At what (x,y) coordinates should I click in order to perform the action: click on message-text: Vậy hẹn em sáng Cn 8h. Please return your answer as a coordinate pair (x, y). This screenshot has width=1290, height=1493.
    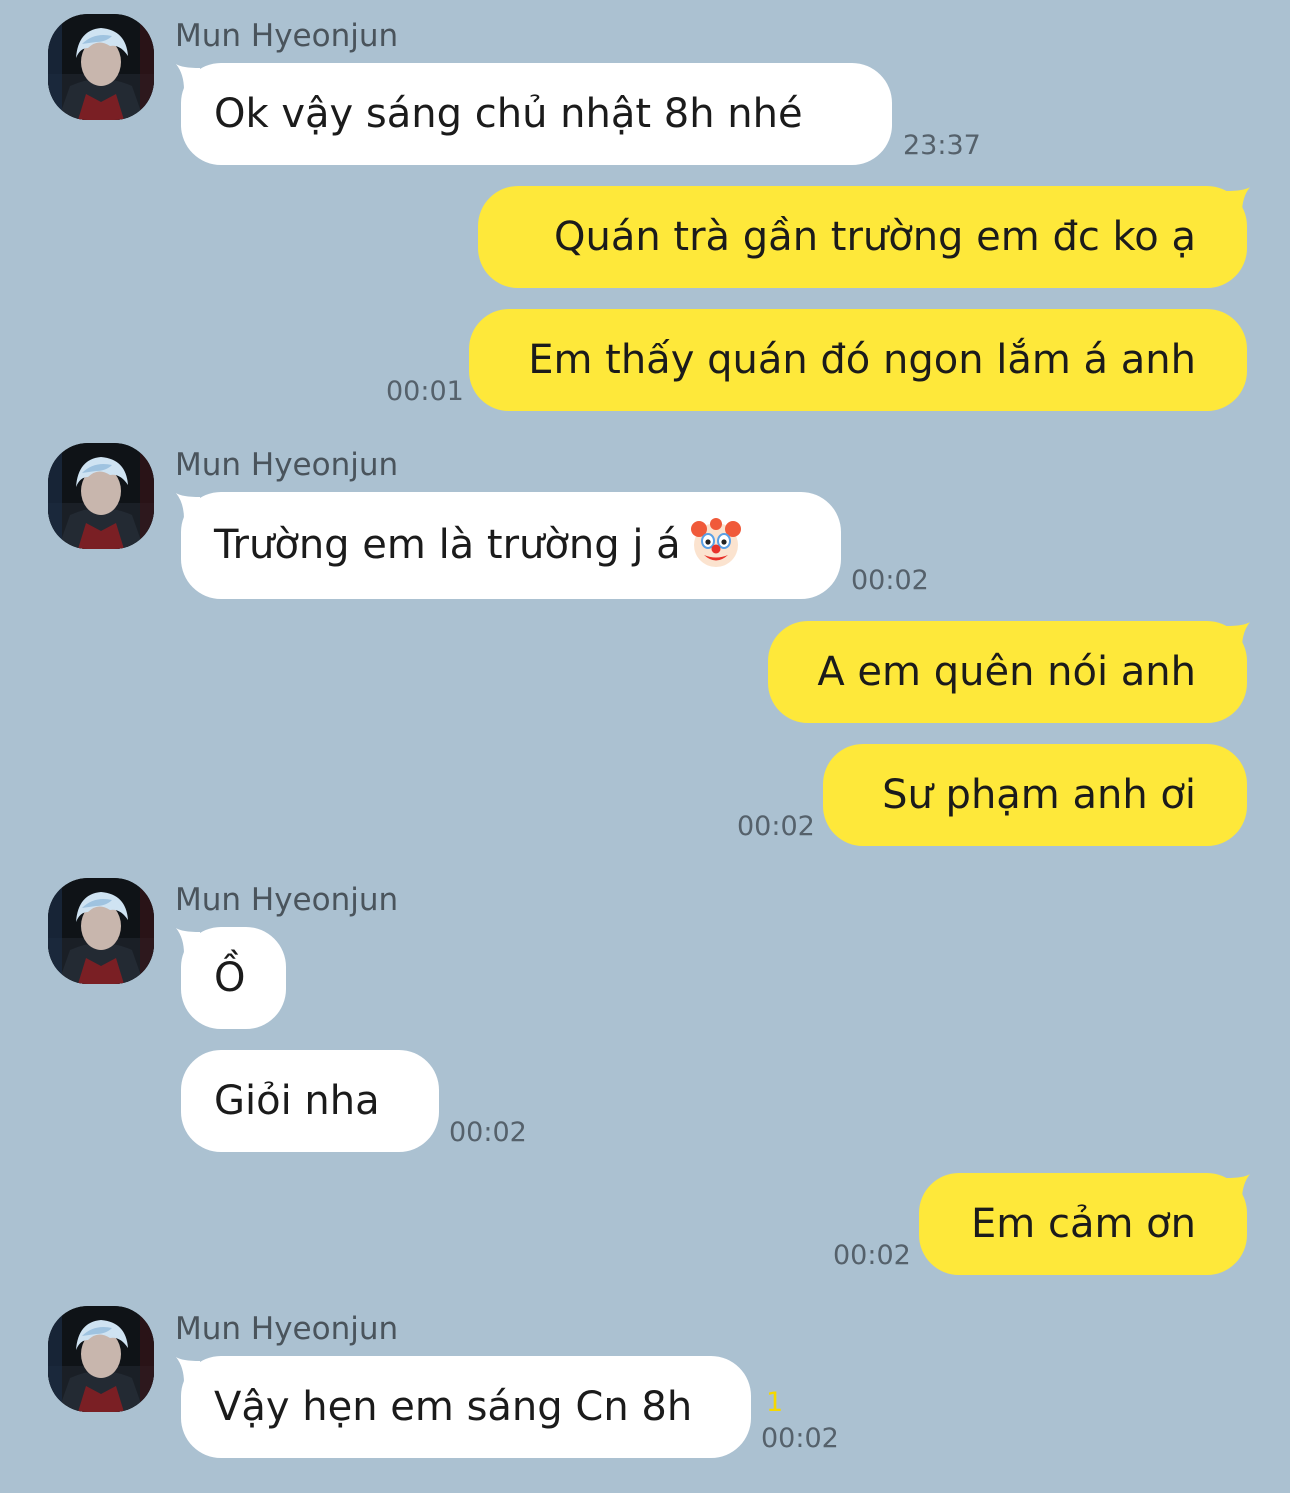
    Looking at the image, I should click on (453, 1407).